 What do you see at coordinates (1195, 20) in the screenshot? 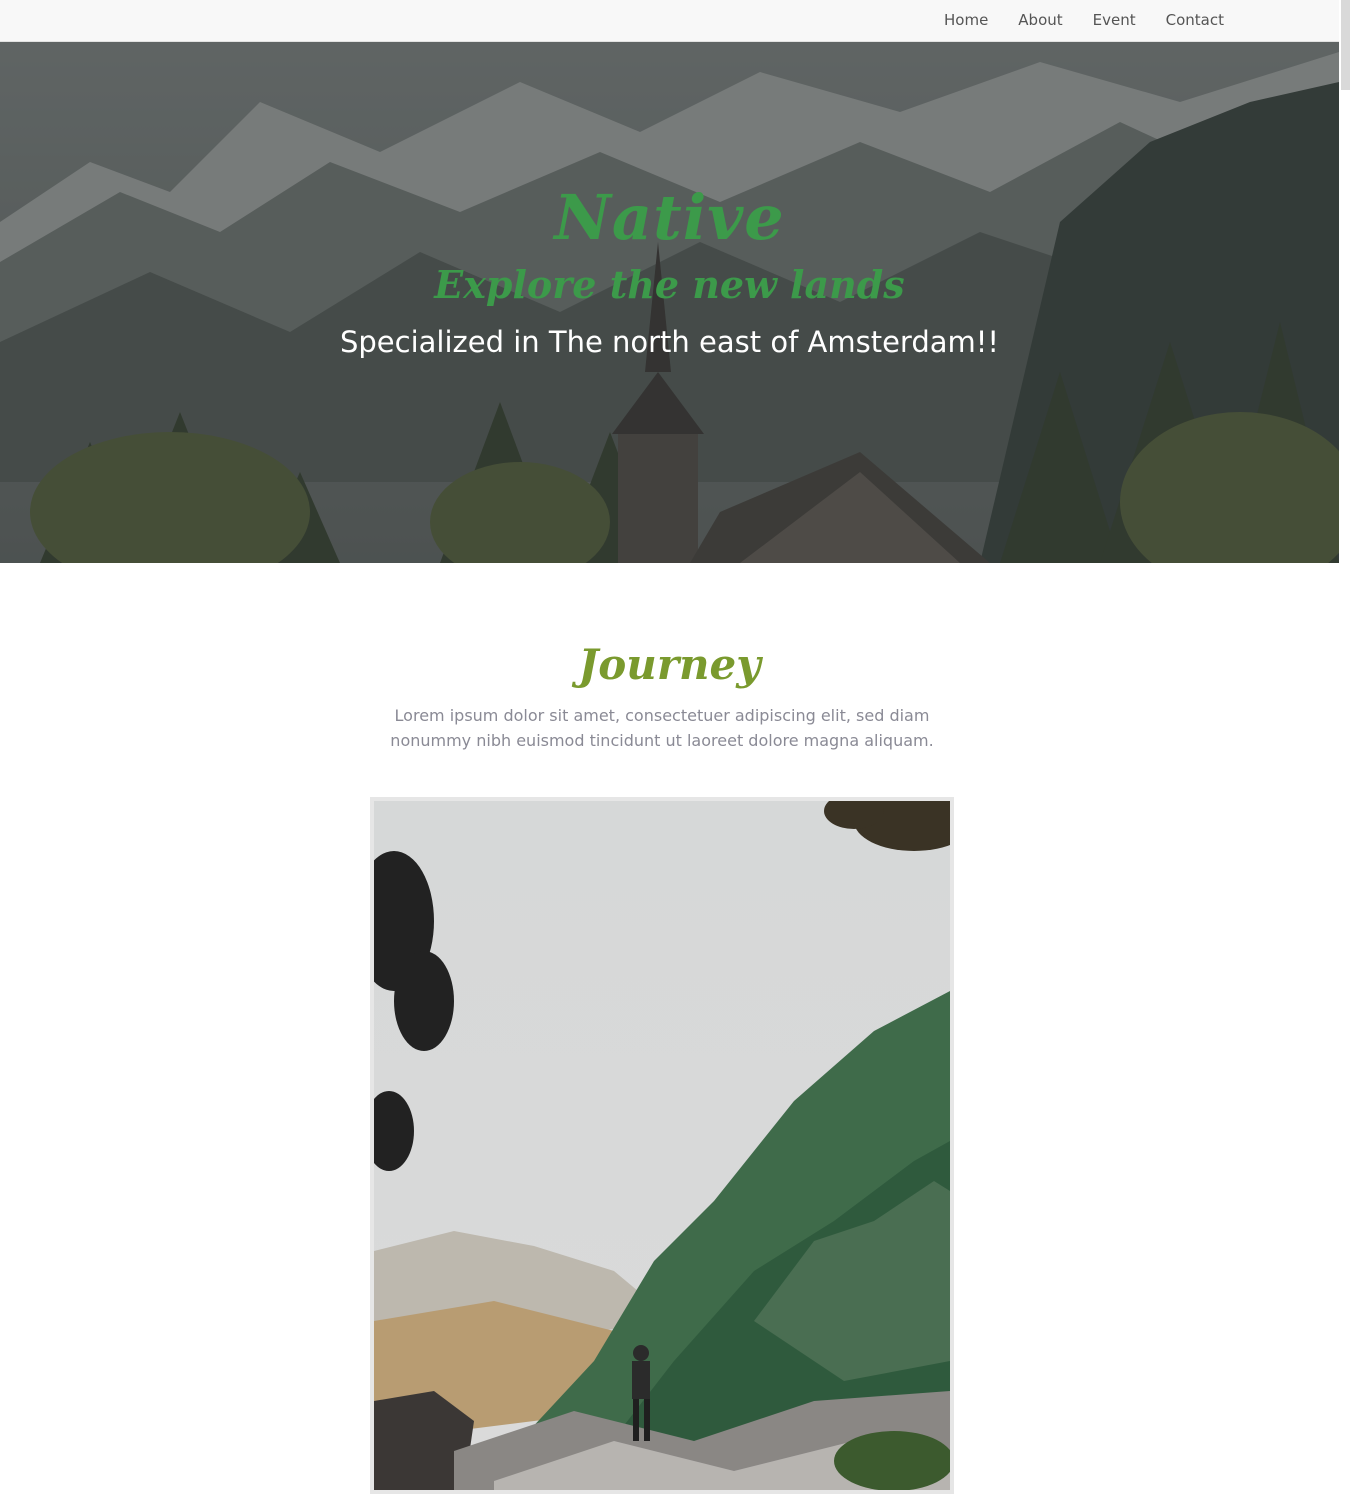
I see `nav-link-contact: Contact` at bounding box center [1195, 20].